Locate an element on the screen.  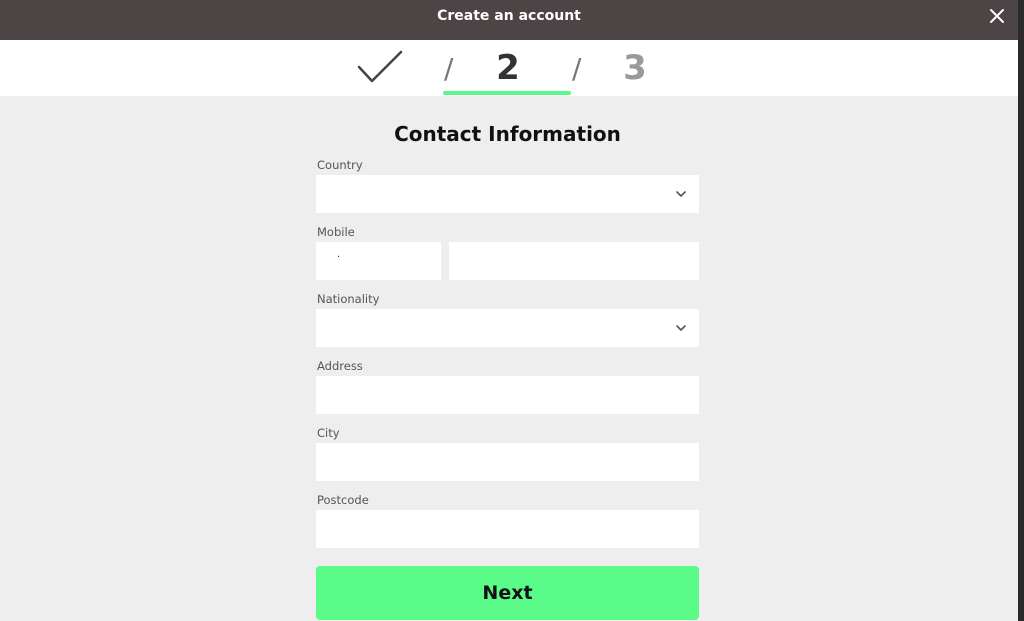
mobile-number-field is located at coordinates (574, 261).